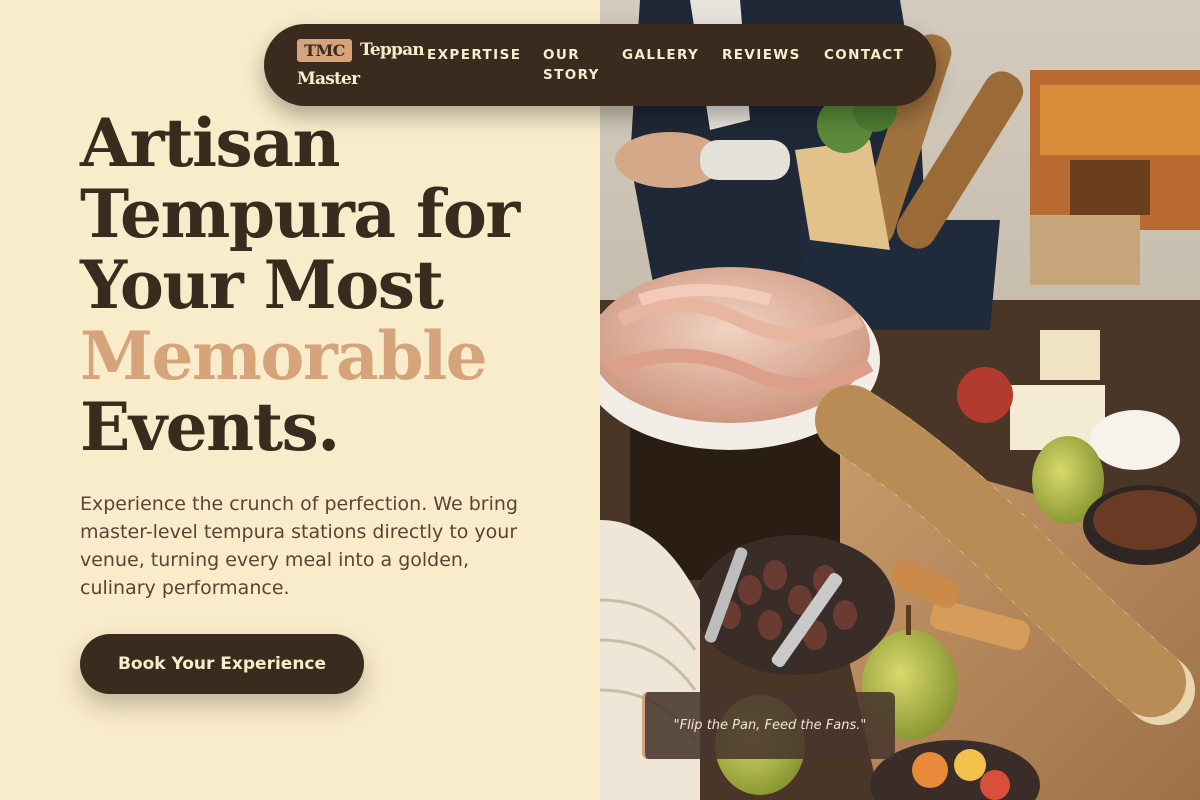 Image resolution: width=1200 pixels, height=800 pixels. I want to click on nav-link-gallery: GALLERY, so click(660, 55).